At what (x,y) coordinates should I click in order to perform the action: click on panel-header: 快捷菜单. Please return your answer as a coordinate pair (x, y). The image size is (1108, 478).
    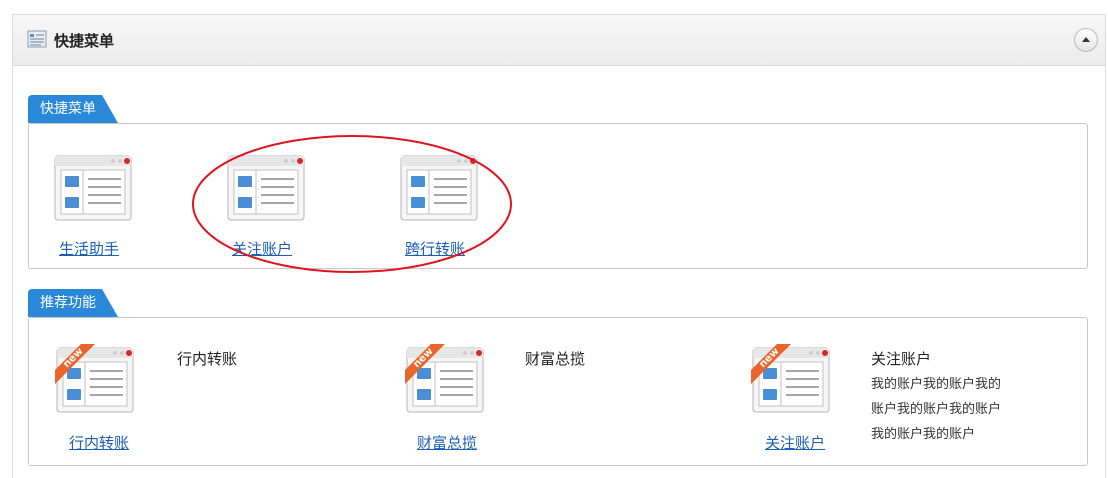
    Looking at the image, I should click on (559, 40).